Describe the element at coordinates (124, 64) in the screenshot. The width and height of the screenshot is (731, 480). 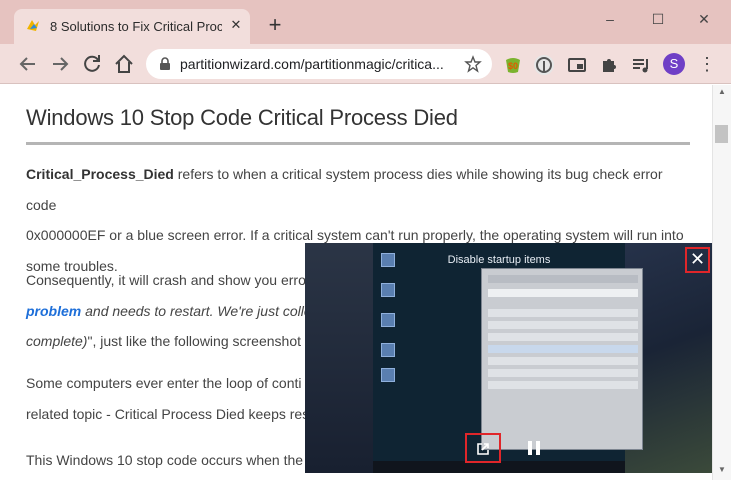
I see `home-icon` at that location.